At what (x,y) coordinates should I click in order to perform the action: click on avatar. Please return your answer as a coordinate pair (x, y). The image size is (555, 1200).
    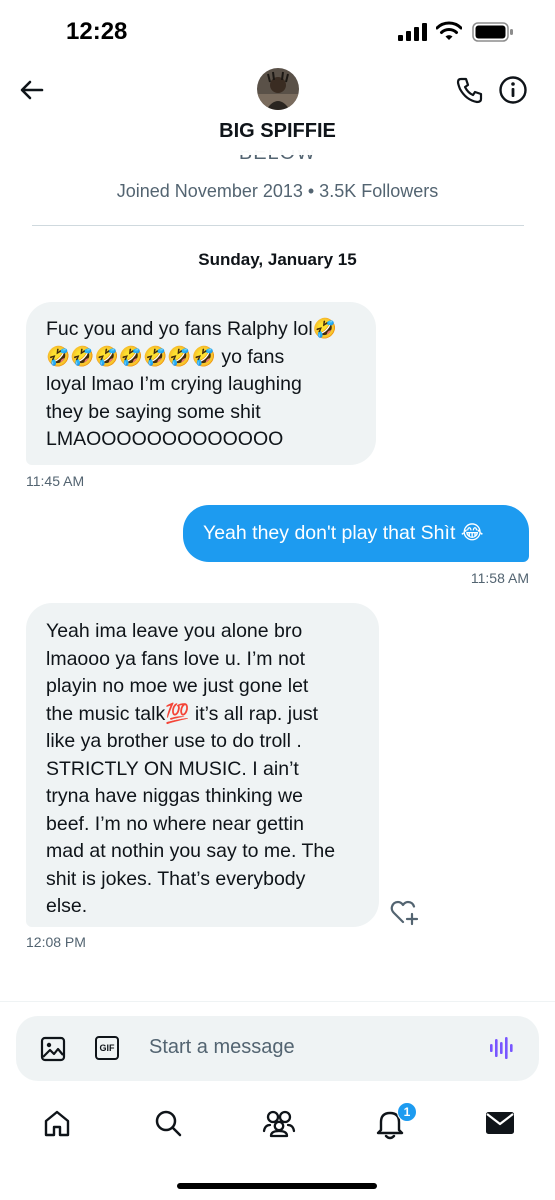
    Looking at the image, I should click on (278, 89).